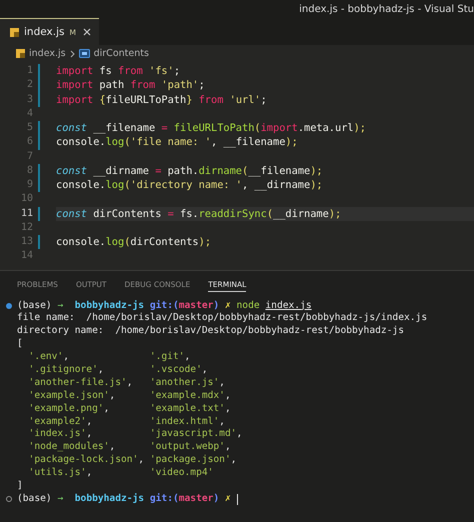 The height and width of the screenshot is (522, 474). What do you see at coordinates (164, 306) in the screenshot?
I see `terminal-line: (base) → bobbyhadz-js git:(master) ✗ node index.js` at bounding box center [164, 306].